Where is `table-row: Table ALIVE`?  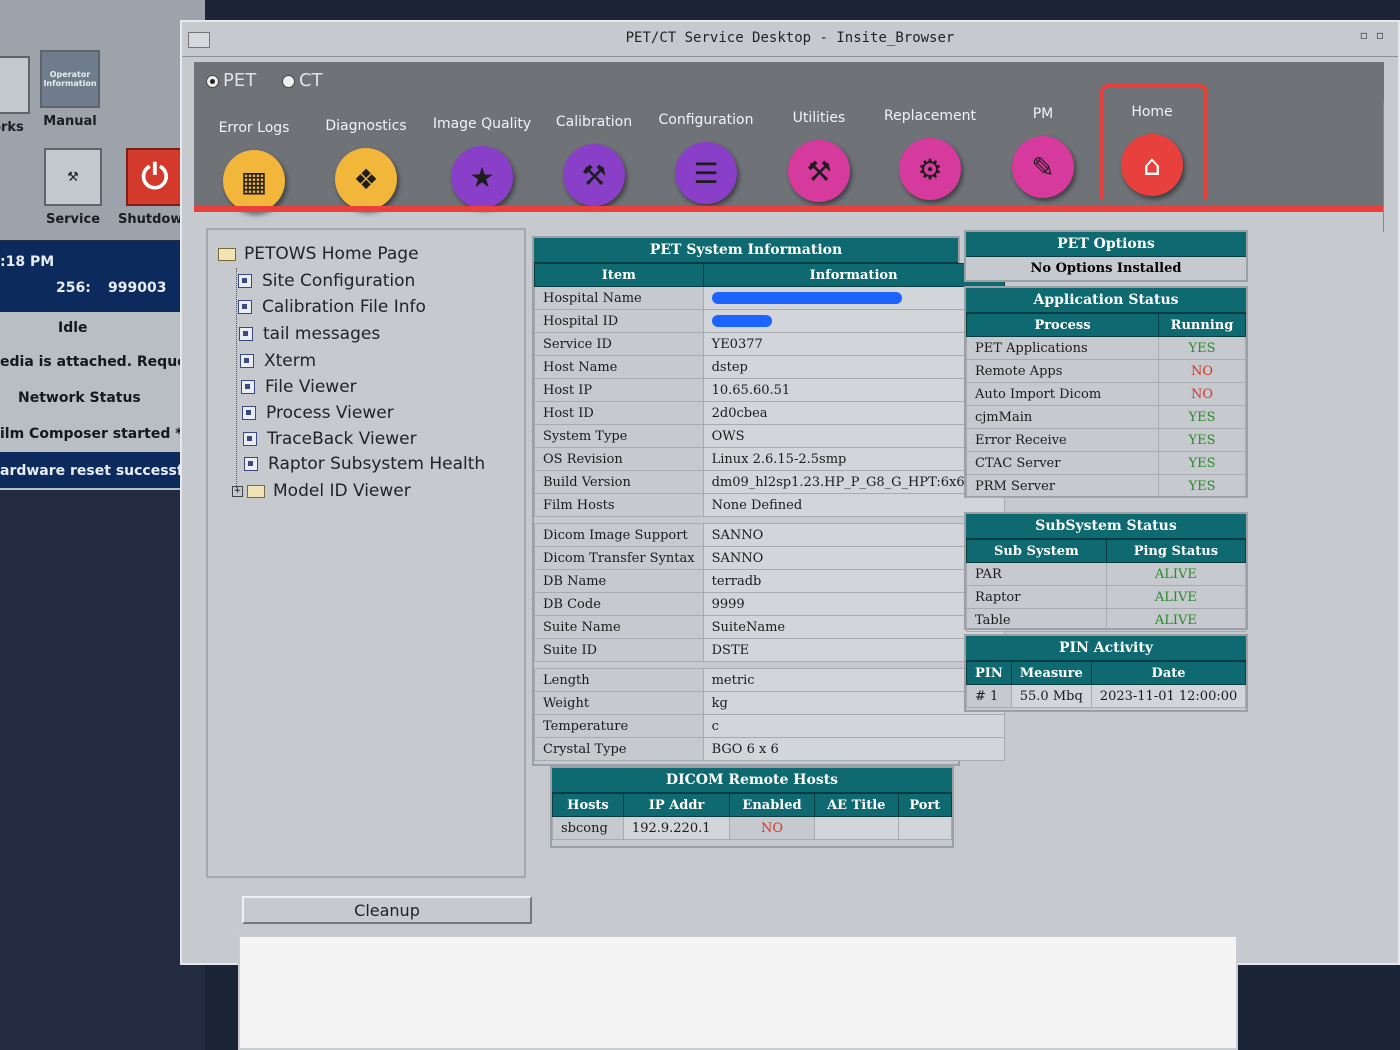 table-row: Table ALIVE is located at coordinates (1106, 620).